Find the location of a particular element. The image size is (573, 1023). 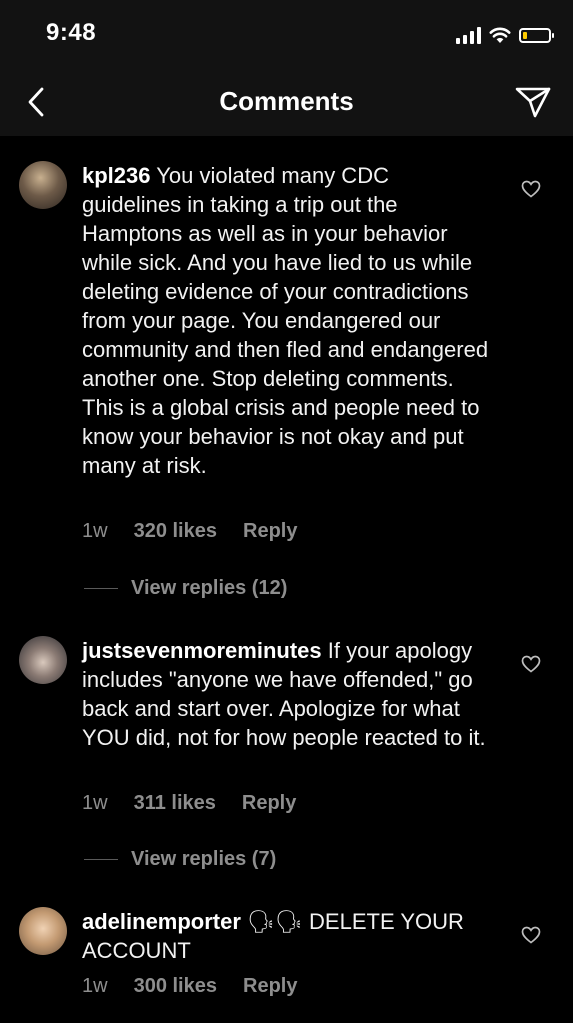

page-title: Comments is located at coordinates (286, 101).